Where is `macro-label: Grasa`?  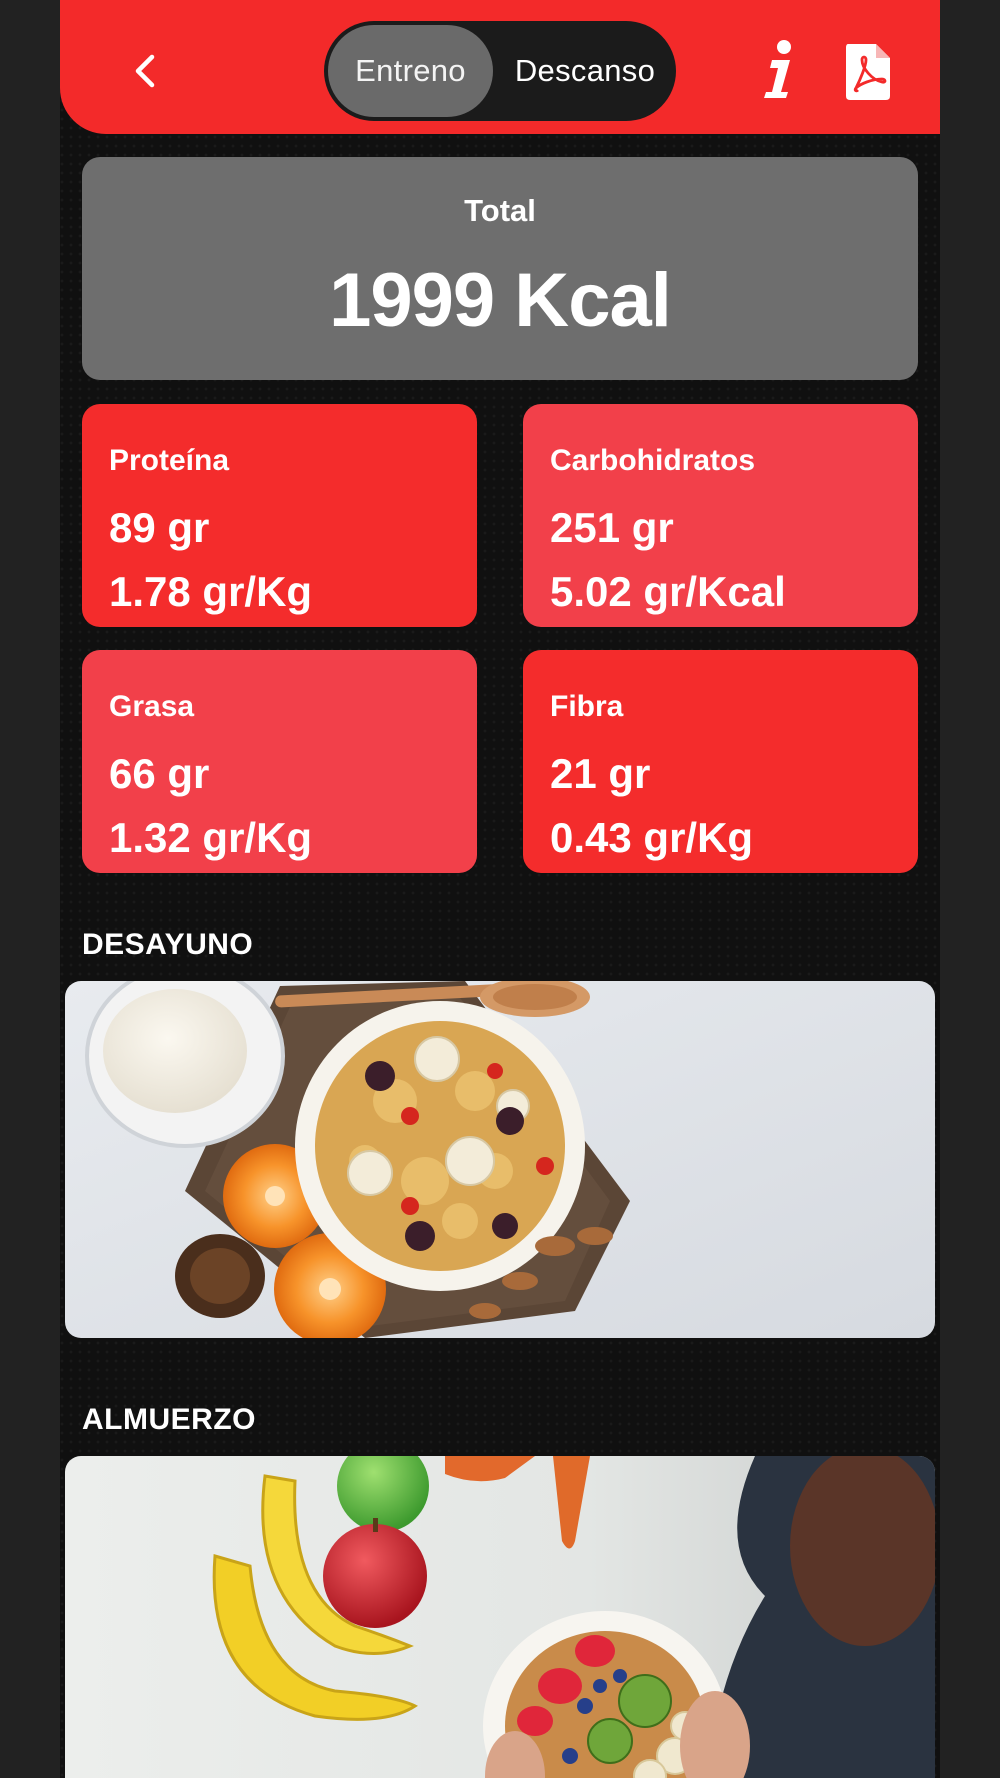 macro-label: Grasa is located at coordinates (152, 706).